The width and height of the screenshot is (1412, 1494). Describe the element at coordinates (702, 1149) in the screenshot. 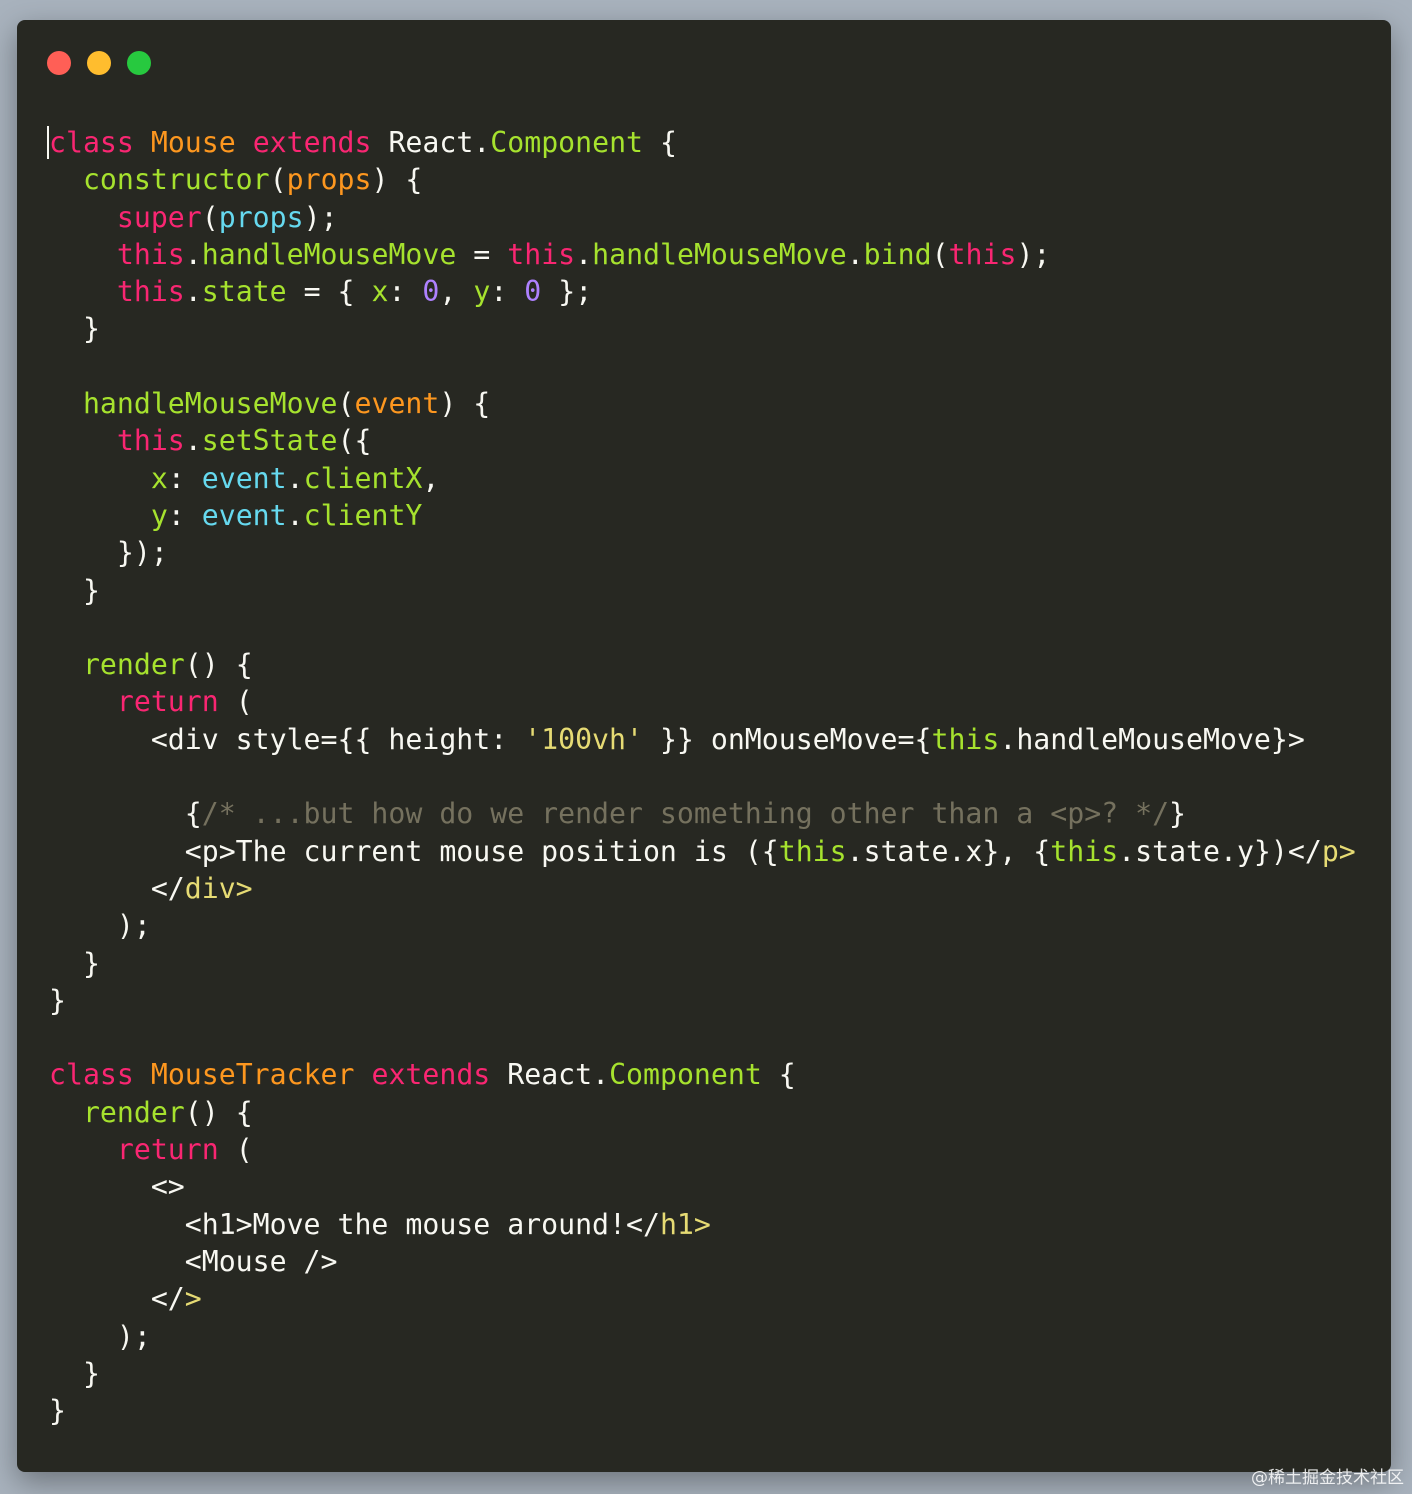

I see `code-line: return (` at that location.